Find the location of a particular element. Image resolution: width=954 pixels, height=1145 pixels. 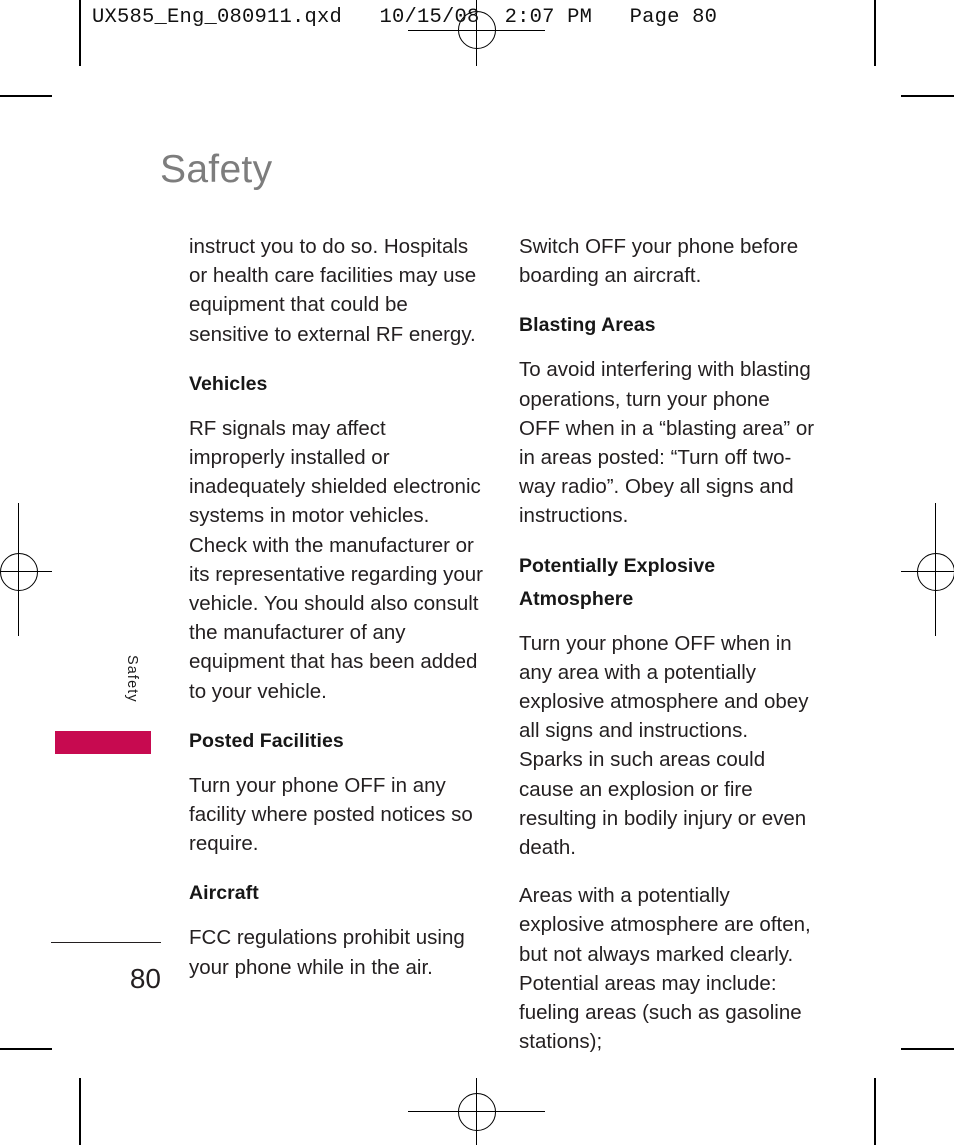

page-number: 80 is located at coordinates (145, 978).